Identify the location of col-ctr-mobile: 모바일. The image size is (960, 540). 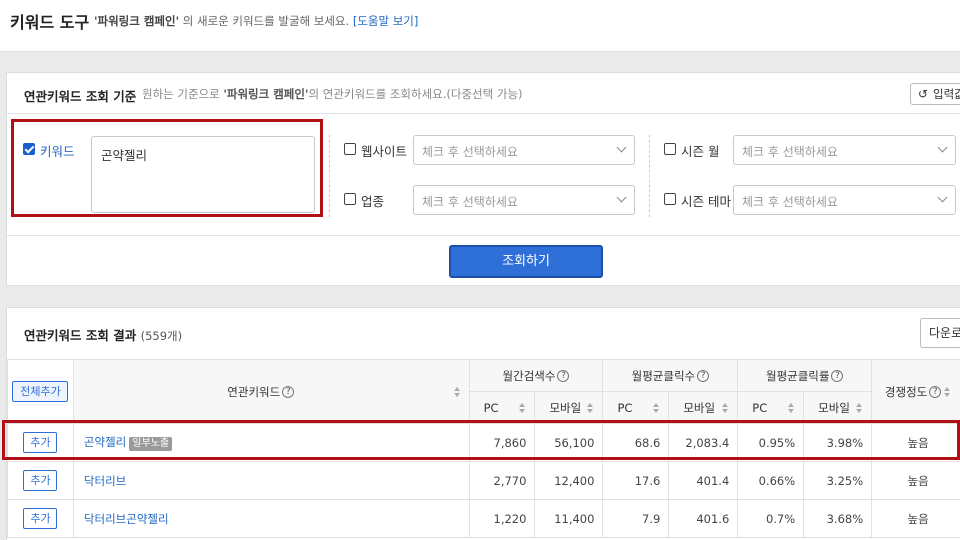
(838, 407).